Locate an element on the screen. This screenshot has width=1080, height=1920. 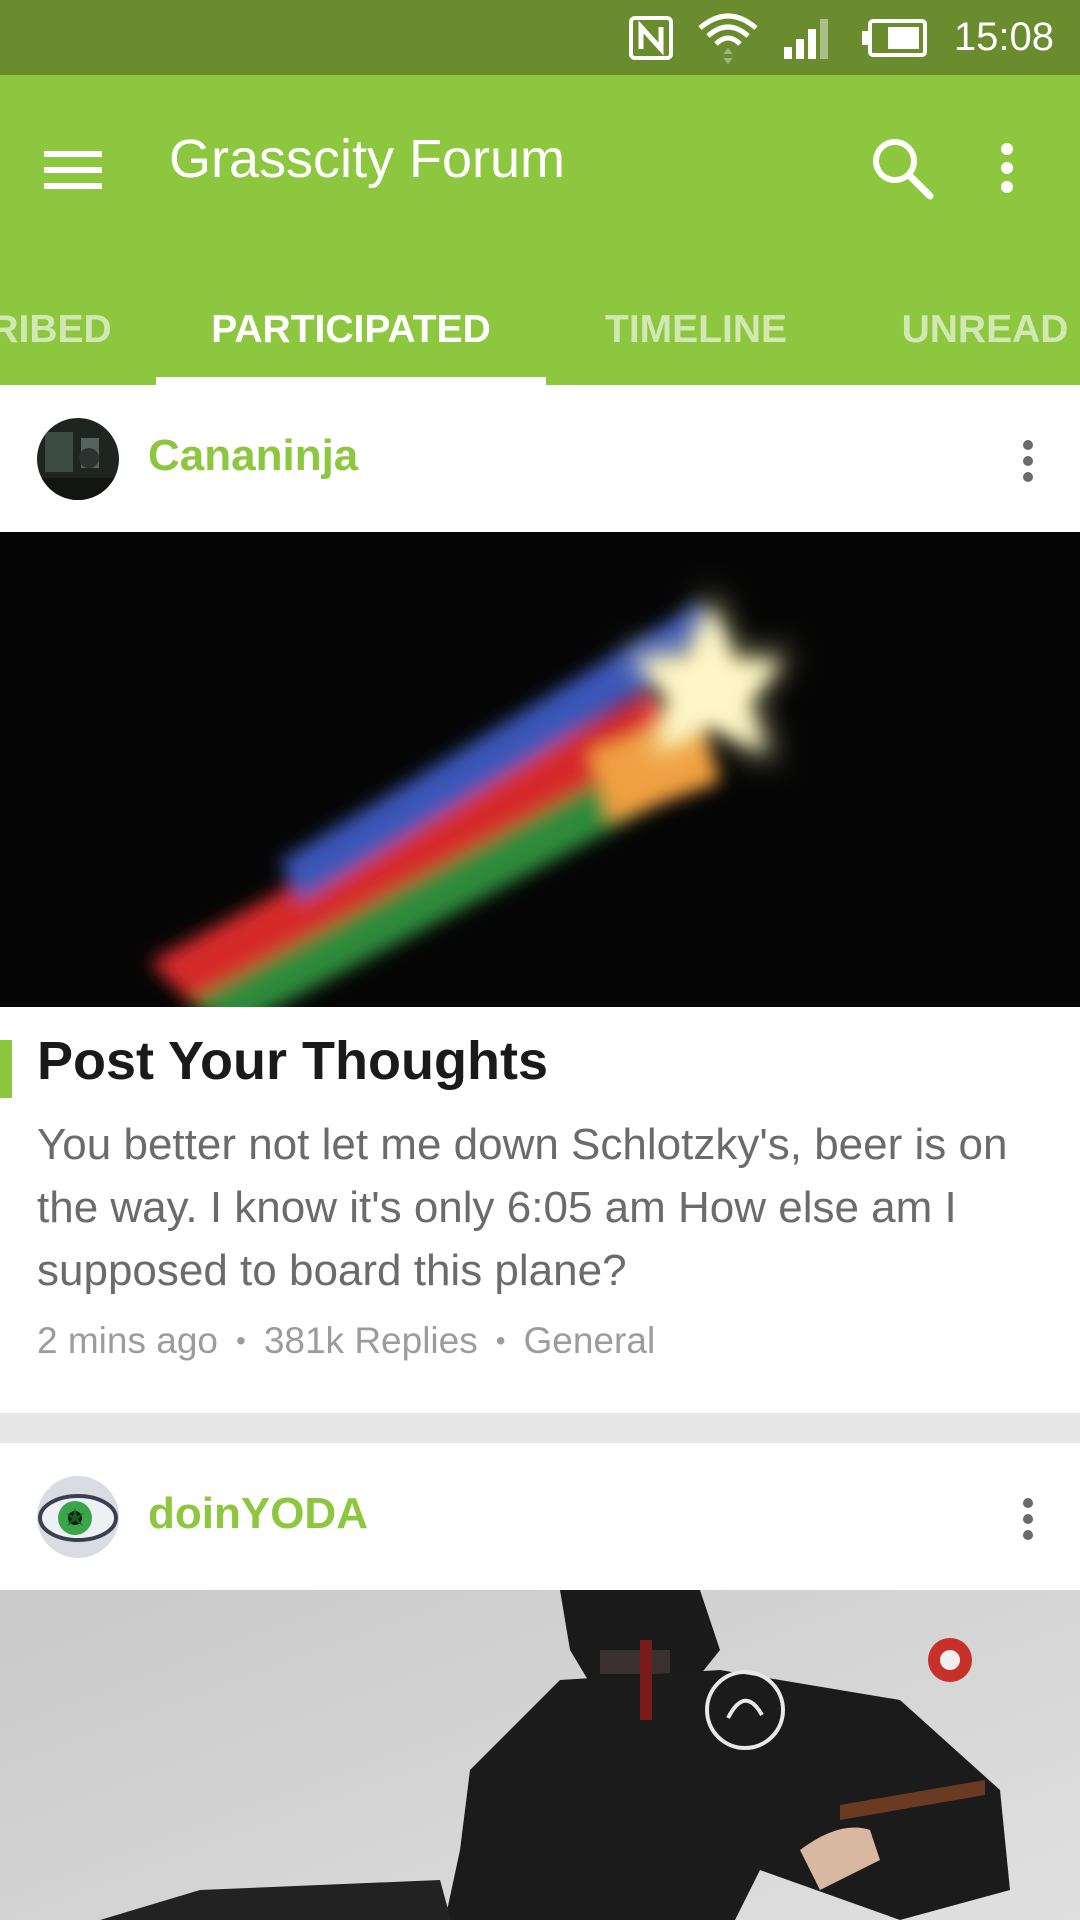
search-icon is located at coordinates (903, 169).